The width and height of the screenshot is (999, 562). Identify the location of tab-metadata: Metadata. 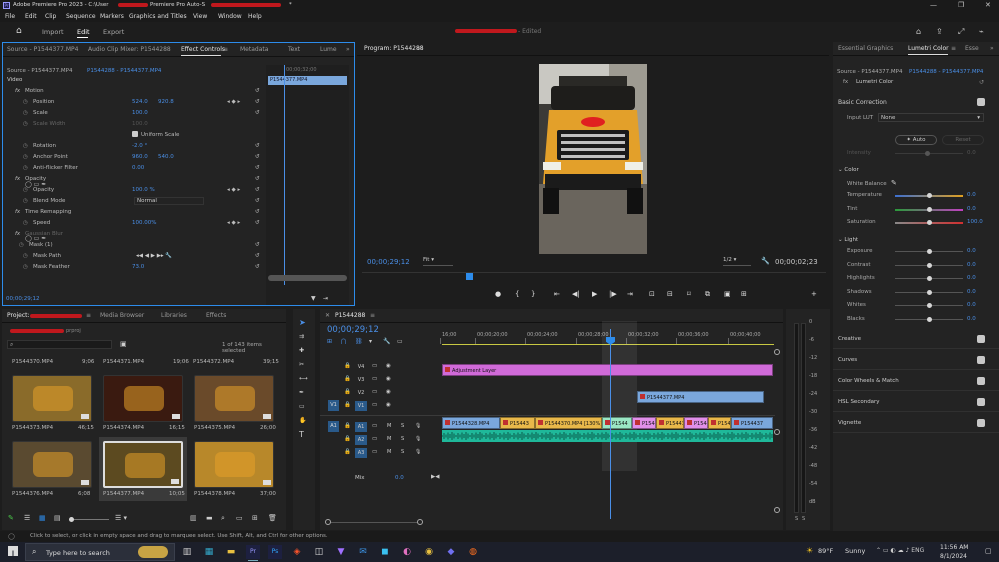
(254, 49).